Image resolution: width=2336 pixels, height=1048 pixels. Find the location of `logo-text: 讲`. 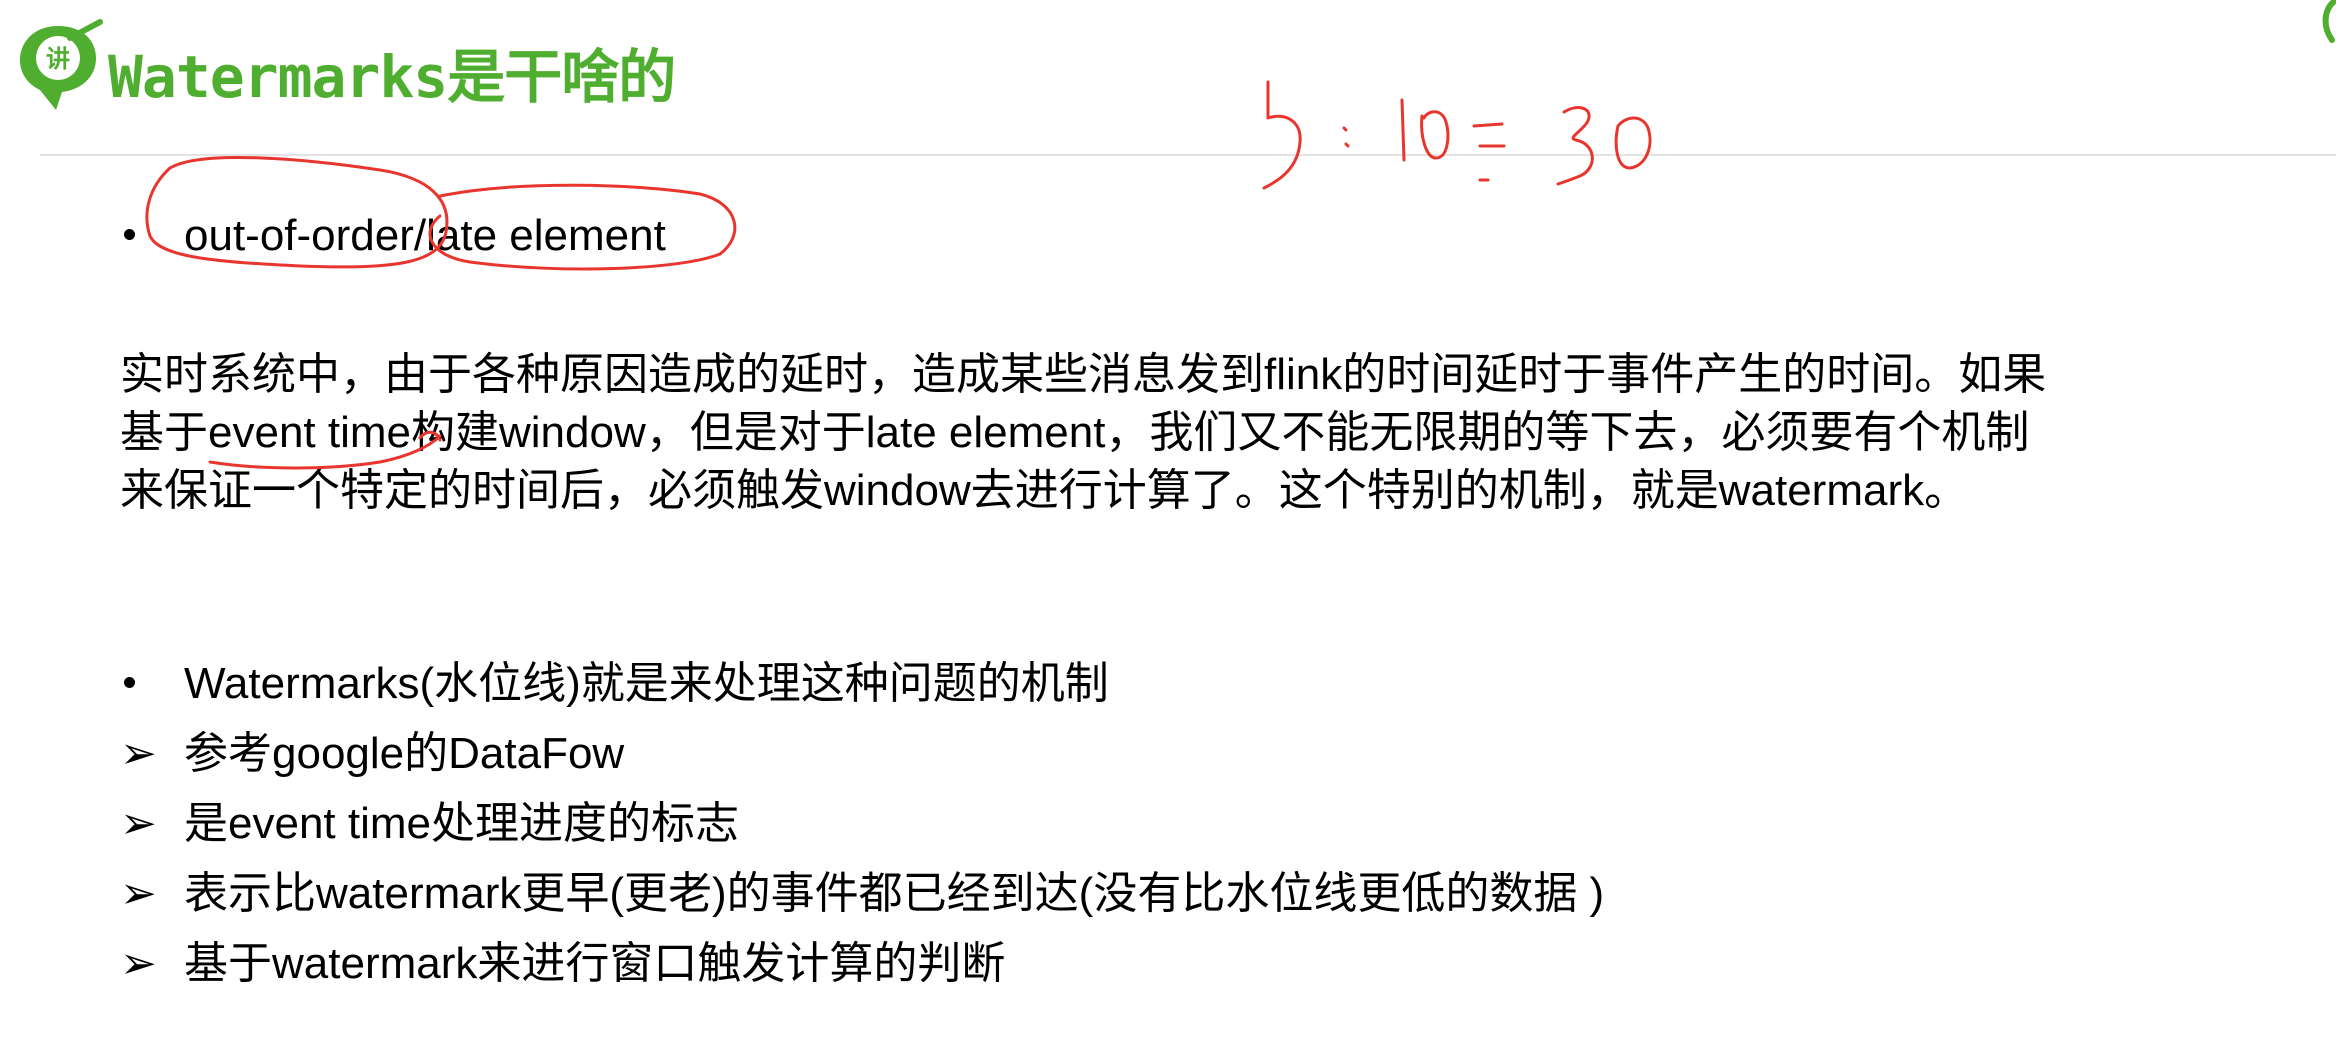

logo-text: 讲 is located at coordinates (58, 59).